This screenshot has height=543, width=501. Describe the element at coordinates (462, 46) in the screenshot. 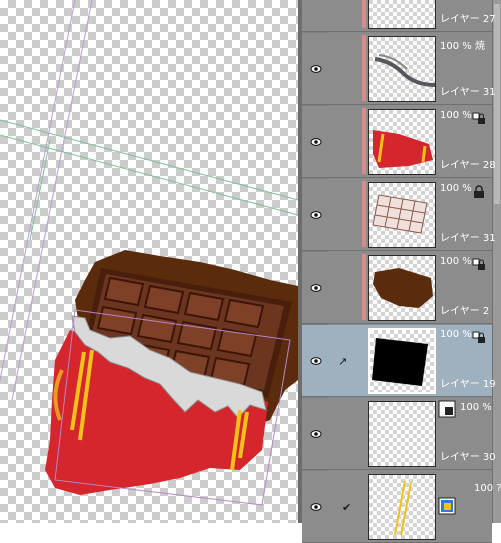

I see `layer-opacity: 100 % 焼` at that location.